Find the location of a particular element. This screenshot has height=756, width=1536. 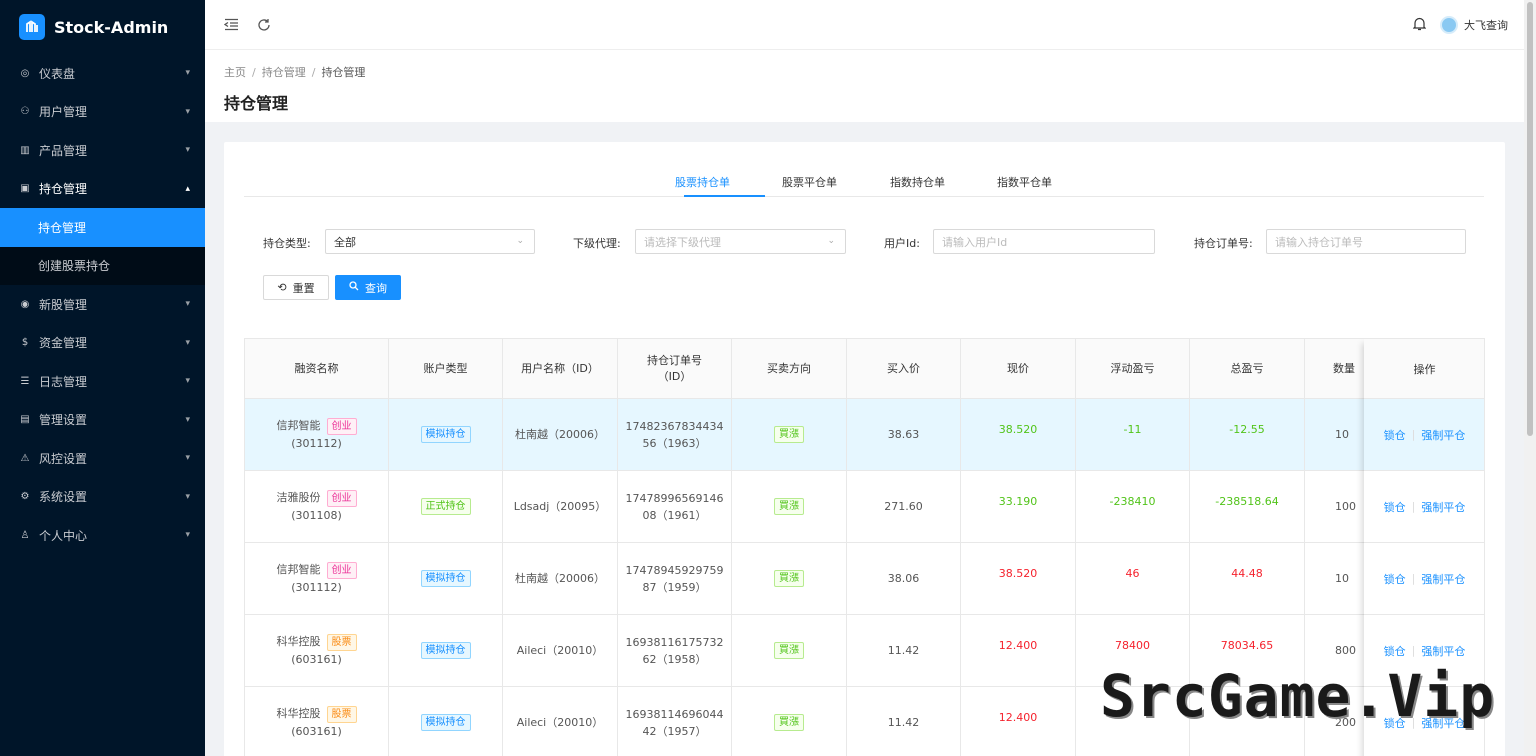

sidebar-item-label: 用户管理 is located at coordinates (63, 112).